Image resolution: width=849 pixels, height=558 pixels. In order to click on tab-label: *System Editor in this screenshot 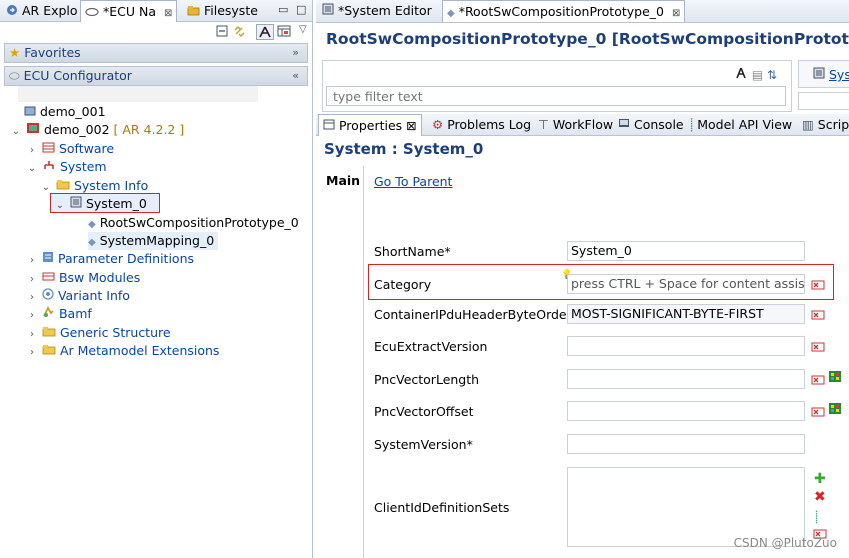, I will do `click(384, 10)`.